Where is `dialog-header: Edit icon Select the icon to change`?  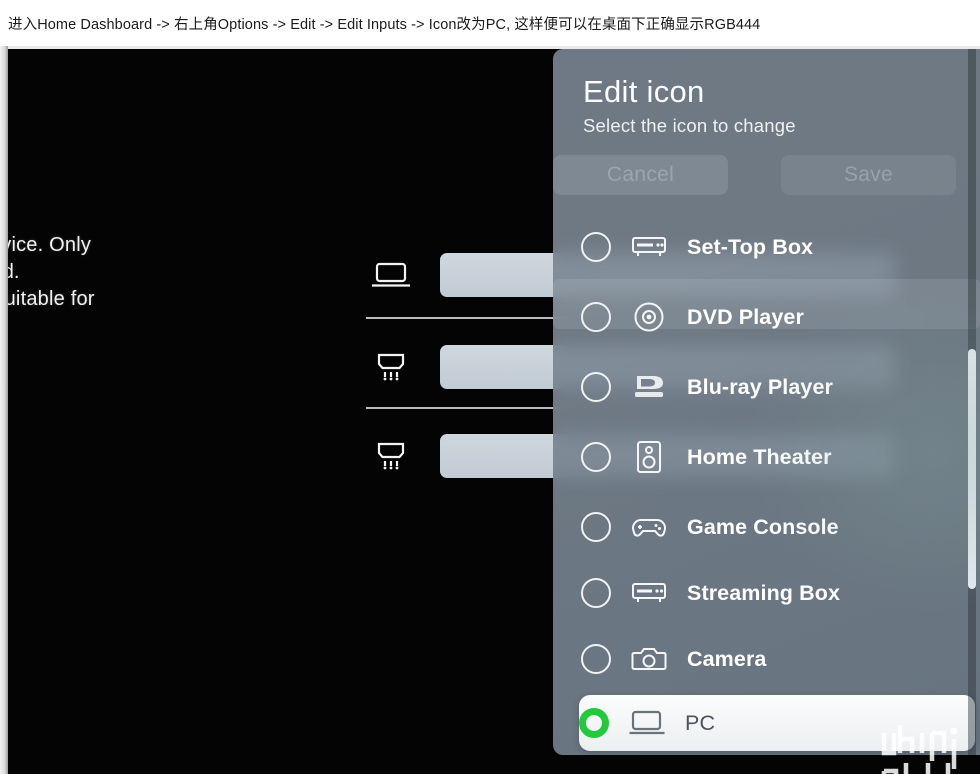 dialog-header: Edit icon Select the icon to change is located at coordinates (773, 105).